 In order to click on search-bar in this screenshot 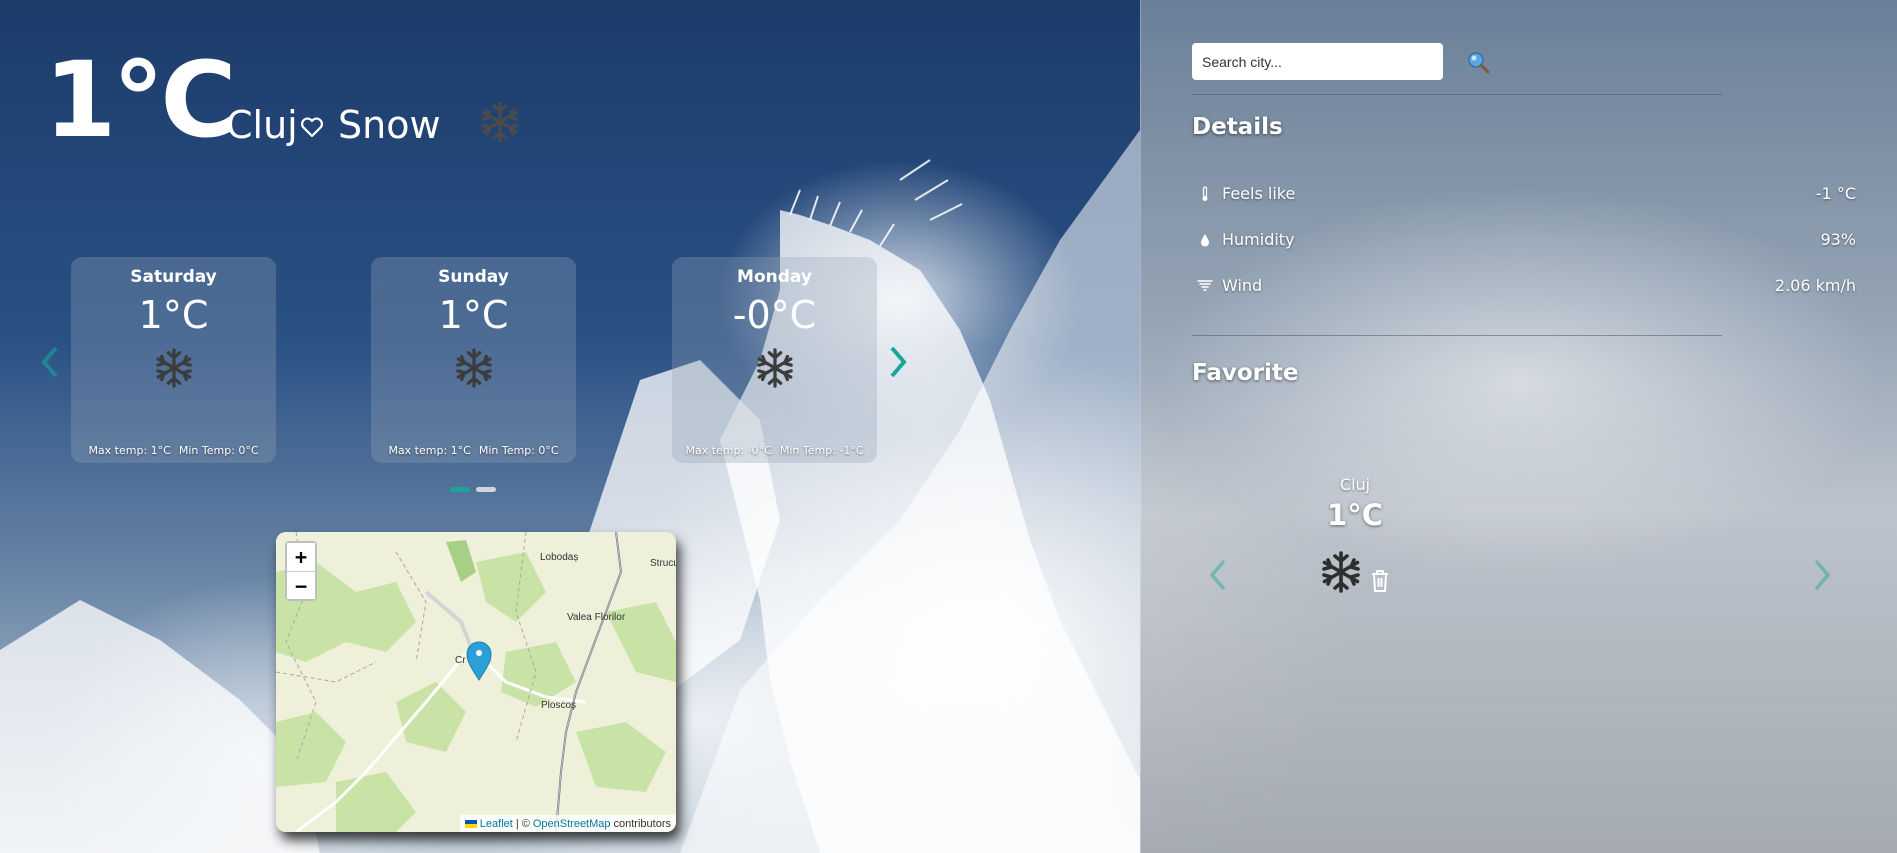, I will do `click(1341, 61)`.